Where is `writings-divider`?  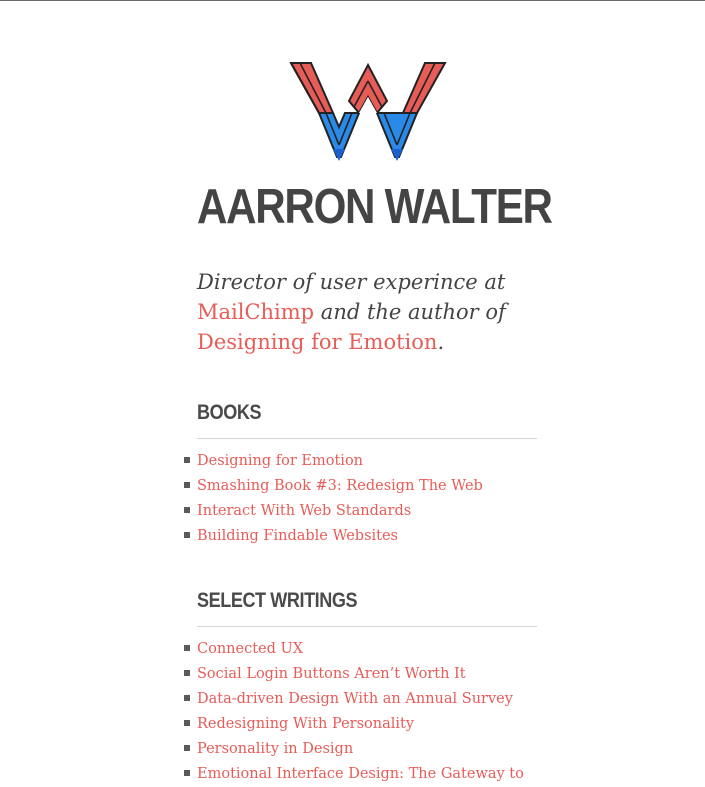 writings-divider is located at coordinates (367, 626).